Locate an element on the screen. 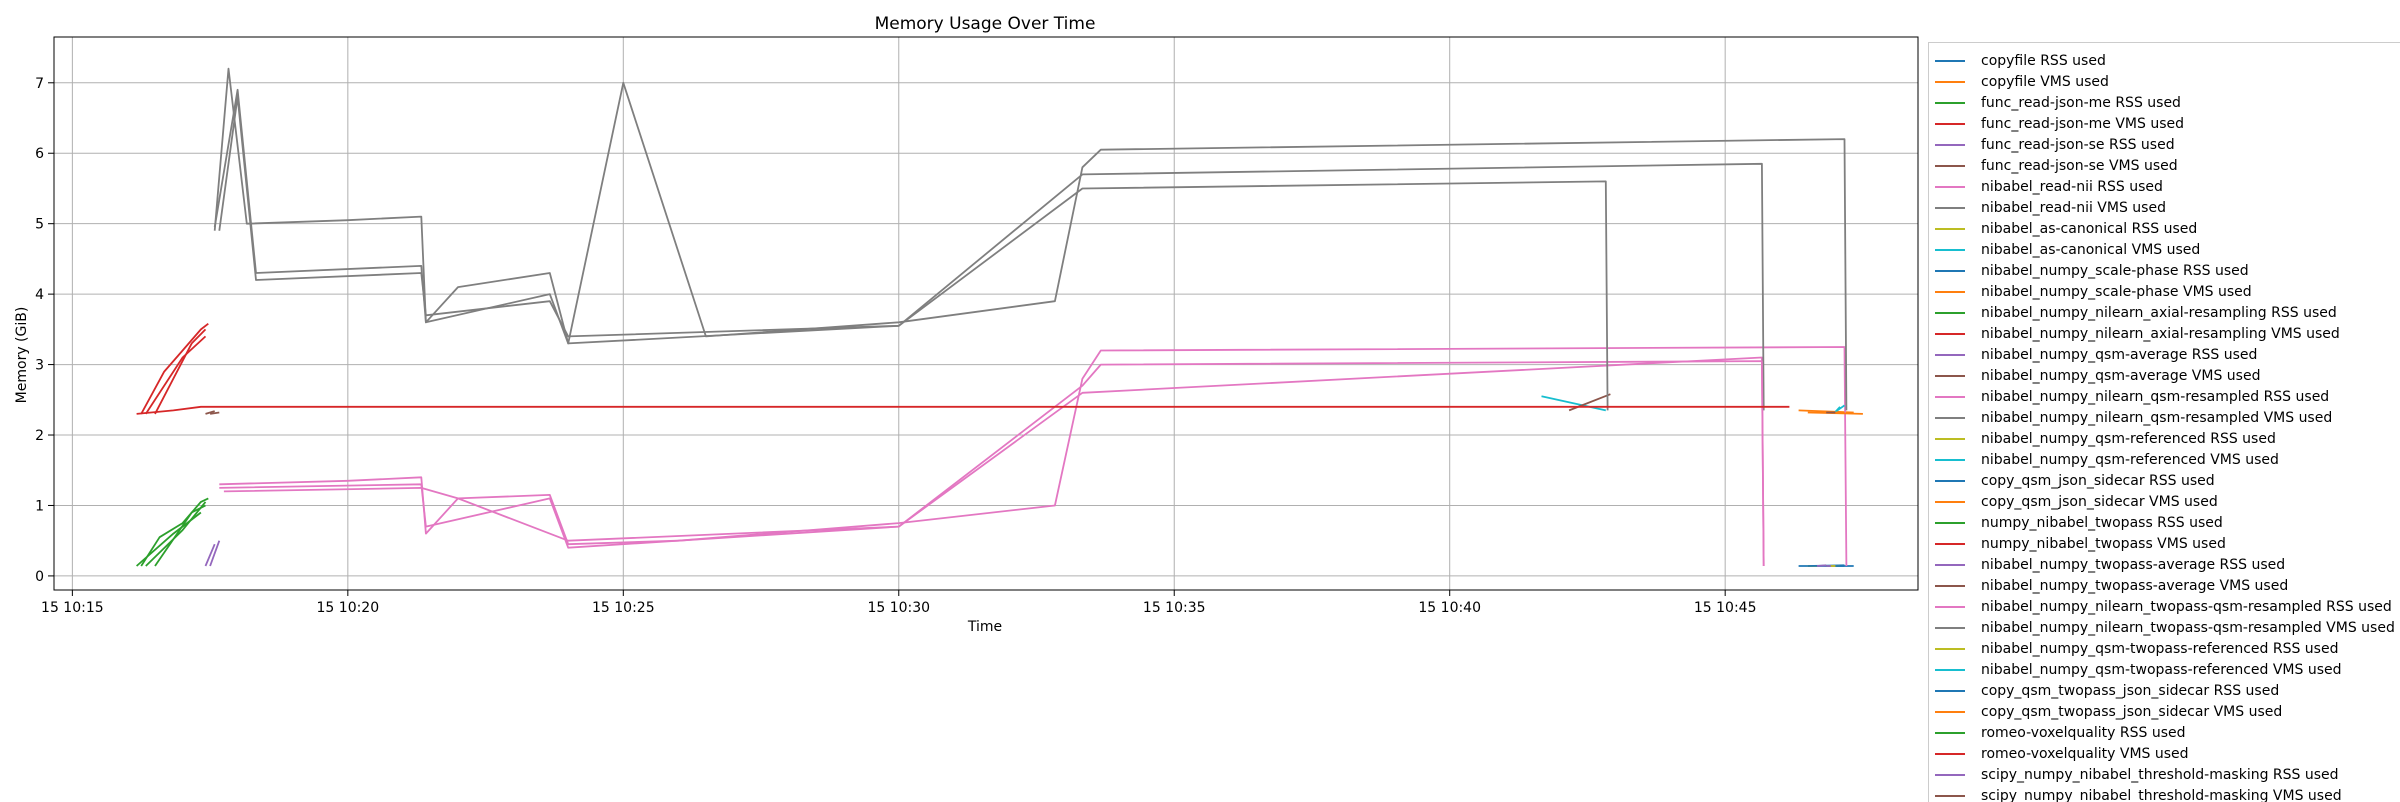 The image size is (2400, 802). legend-label: copy_qsm_twopass_json_sidecar VMS used is located at coordinates (2132, 712).